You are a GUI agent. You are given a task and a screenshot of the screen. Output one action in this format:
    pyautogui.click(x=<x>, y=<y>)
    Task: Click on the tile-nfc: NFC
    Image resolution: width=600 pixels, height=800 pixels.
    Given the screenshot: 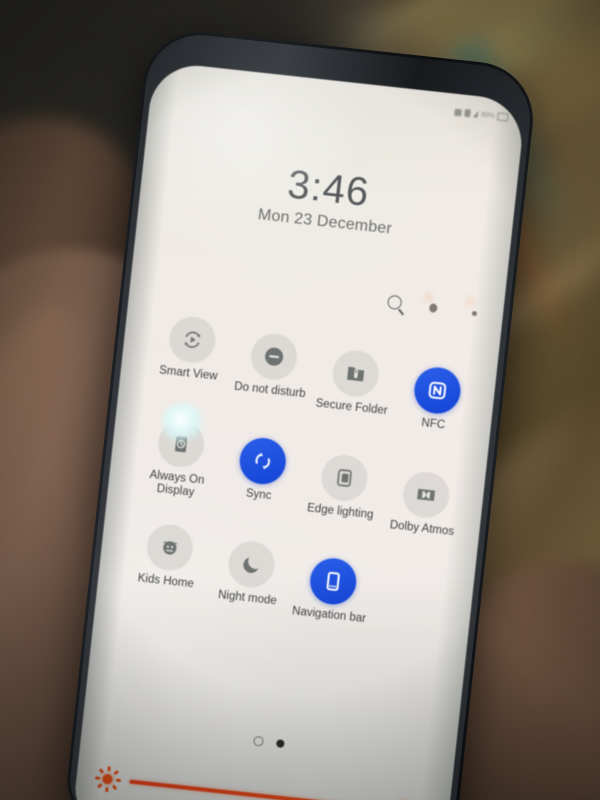 What is the action you would take?
    pyautogui.click(x=435, y=399)
    